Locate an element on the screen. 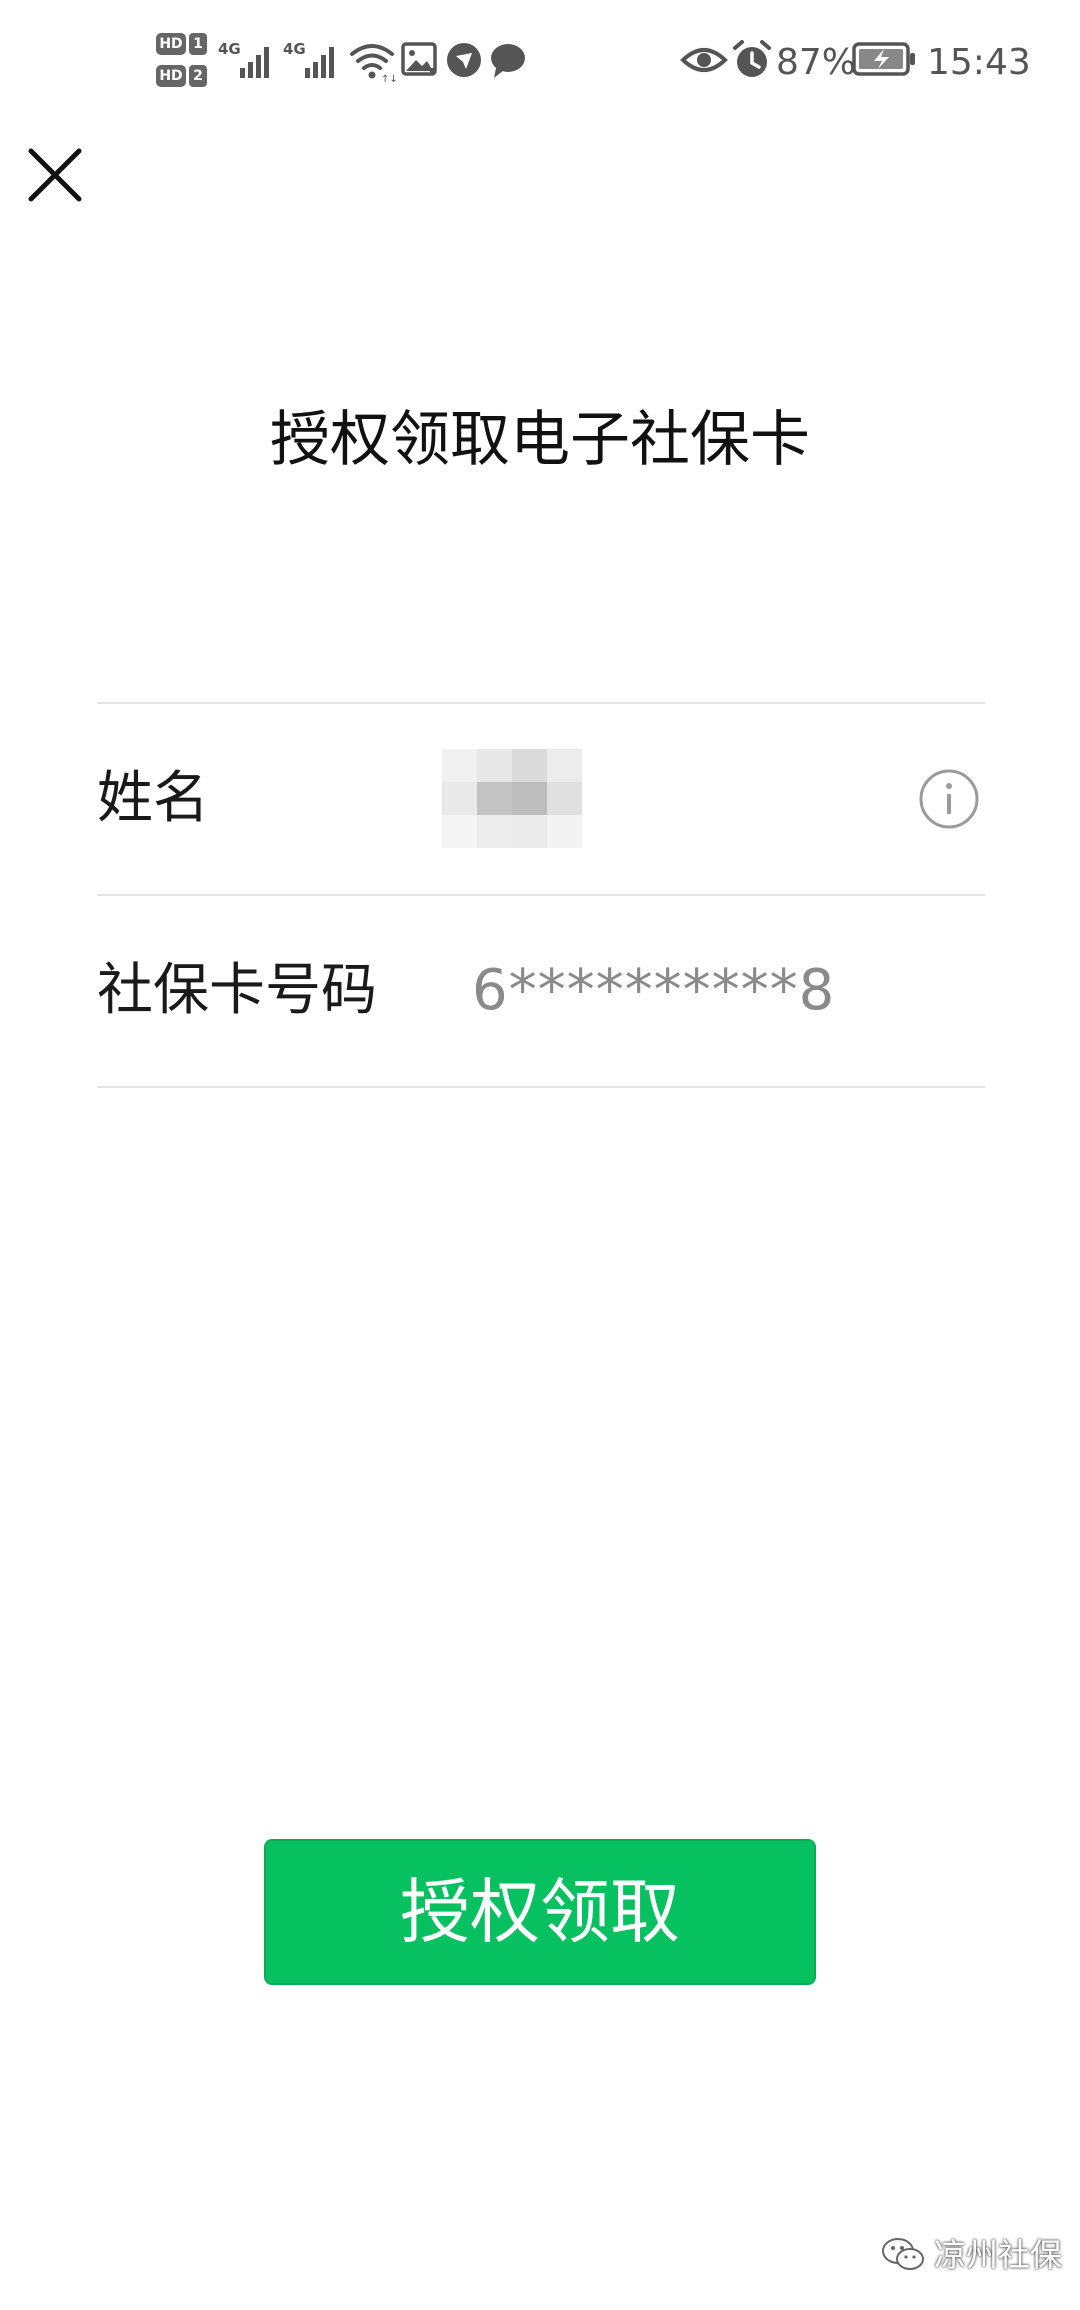  clock-time: 15:43 is located at coordinates (979, 62).